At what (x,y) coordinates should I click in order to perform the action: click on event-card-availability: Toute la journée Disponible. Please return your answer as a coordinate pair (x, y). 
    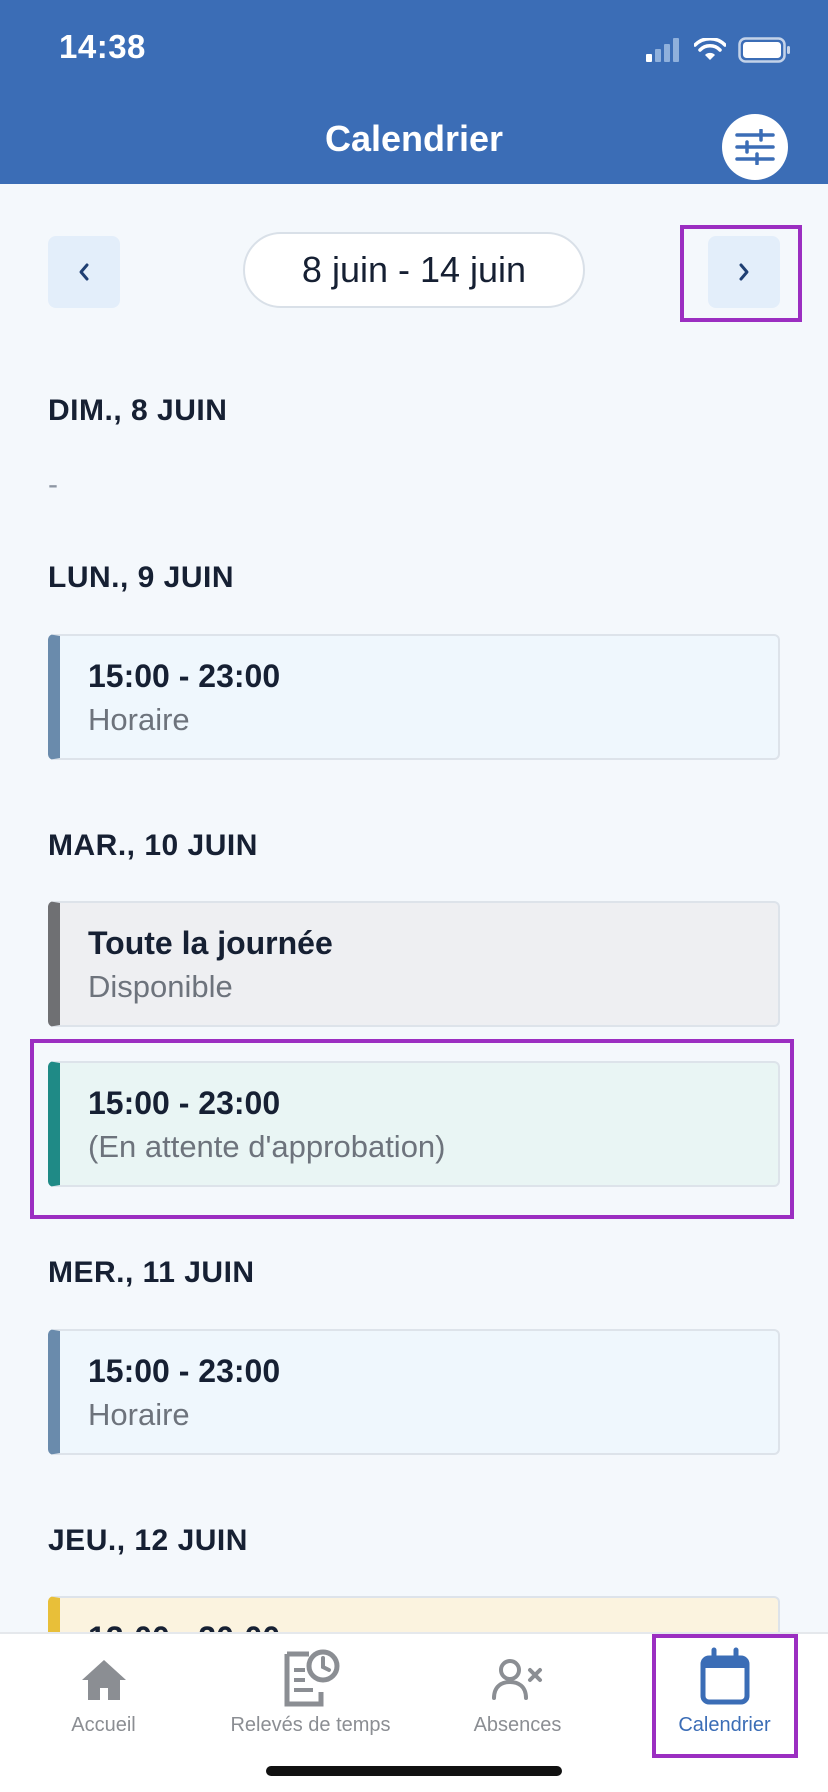
    Looking at the image, I should click on (414, 964).